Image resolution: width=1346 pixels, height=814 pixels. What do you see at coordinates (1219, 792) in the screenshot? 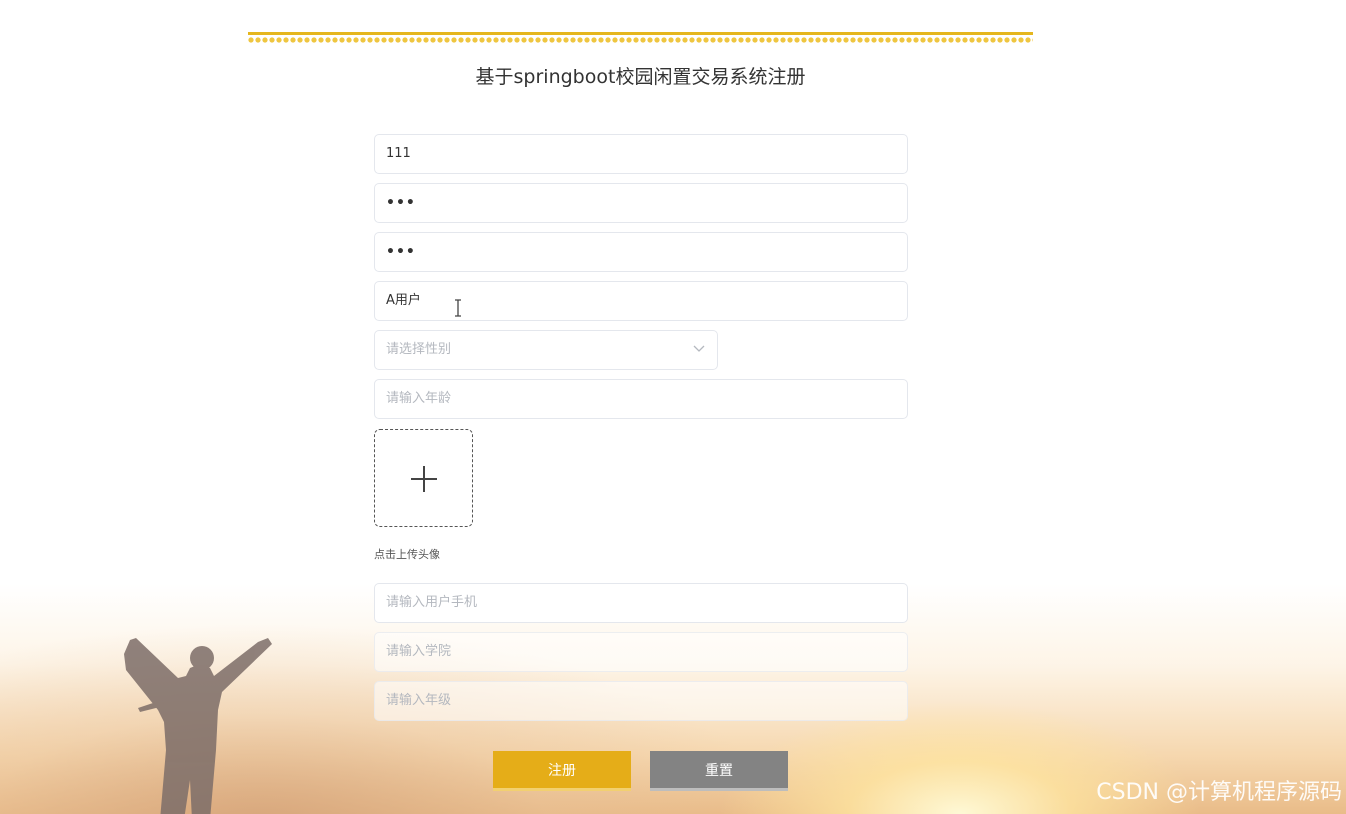
I see `watermark-text: CSDN @计算机程序源码` at bounding box center [1219, 792].